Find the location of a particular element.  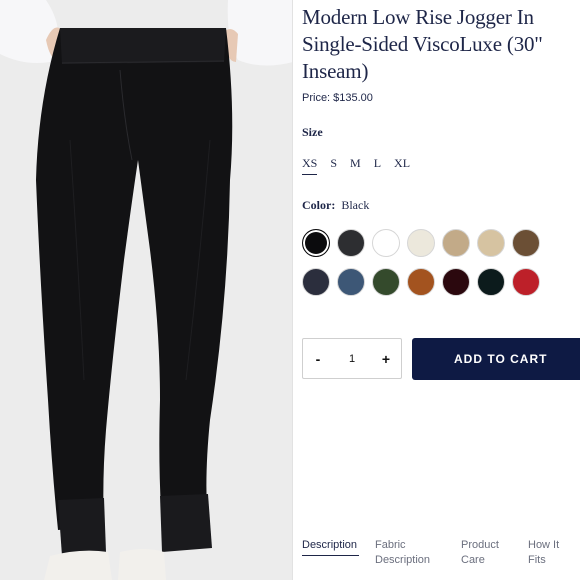

active-tab-indicator is located at coordinates (330, 555).